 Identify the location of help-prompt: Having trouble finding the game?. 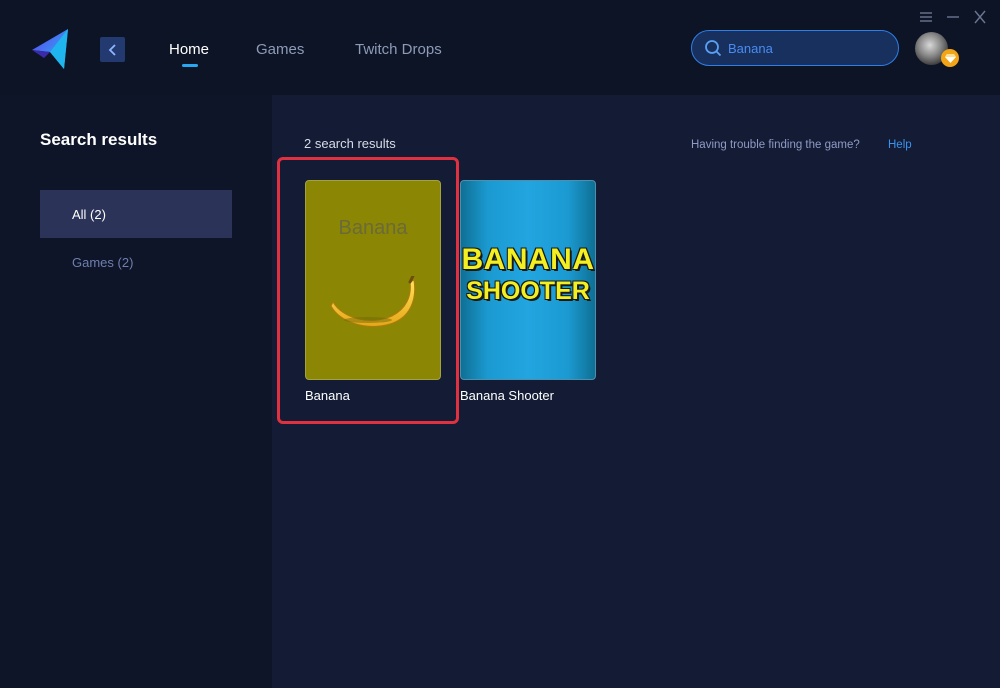
(775, 145).